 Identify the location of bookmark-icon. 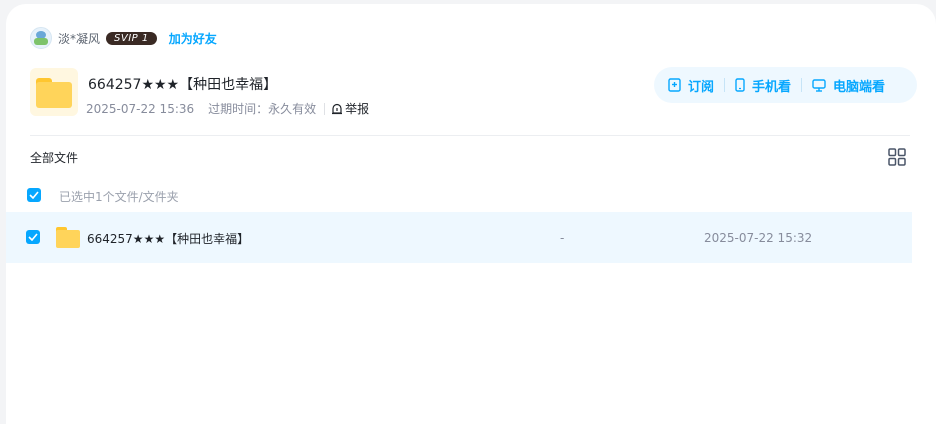
(674, 85).